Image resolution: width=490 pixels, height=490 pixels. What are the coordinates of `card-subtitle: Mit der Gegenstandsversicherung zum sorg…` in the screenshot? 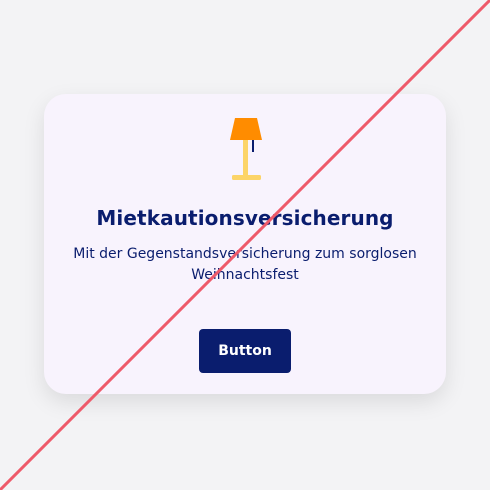 It's located at (245, 264).